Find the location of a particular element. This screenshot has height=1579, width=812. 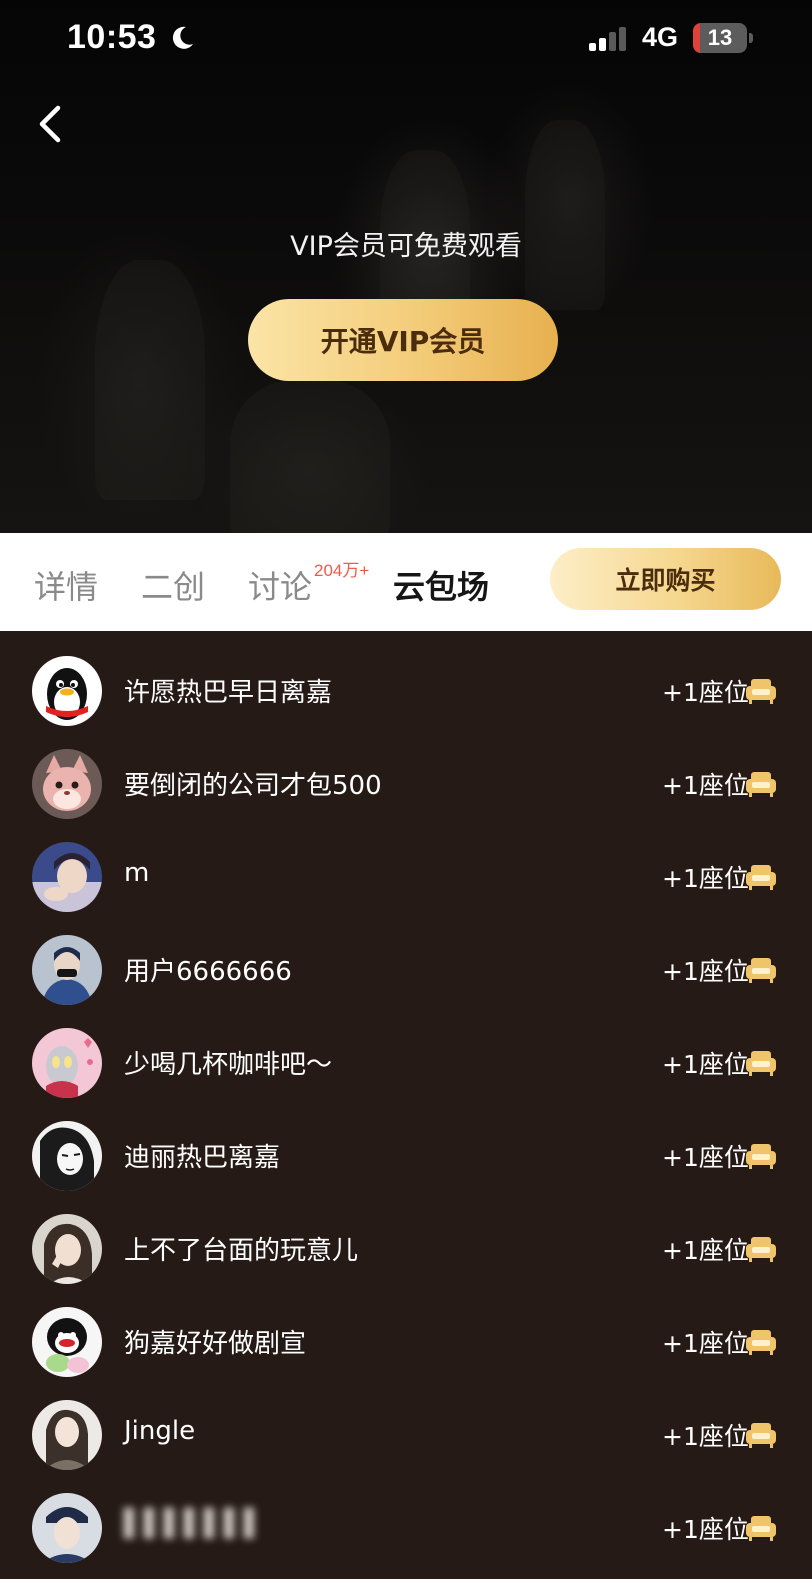

tab-discussion: 讨论 is located at coordinates (280, 585).